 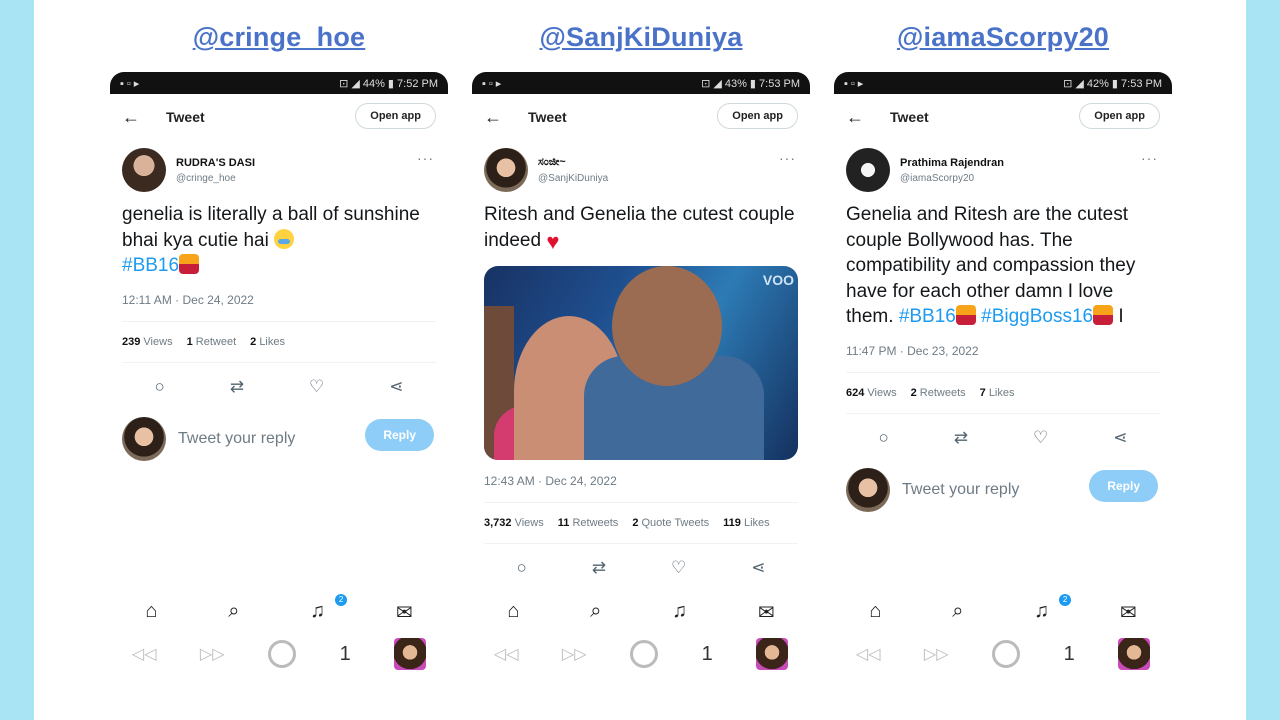 I want to click on stat-retweets: 1 Retweet, so click(x=212, y=342).